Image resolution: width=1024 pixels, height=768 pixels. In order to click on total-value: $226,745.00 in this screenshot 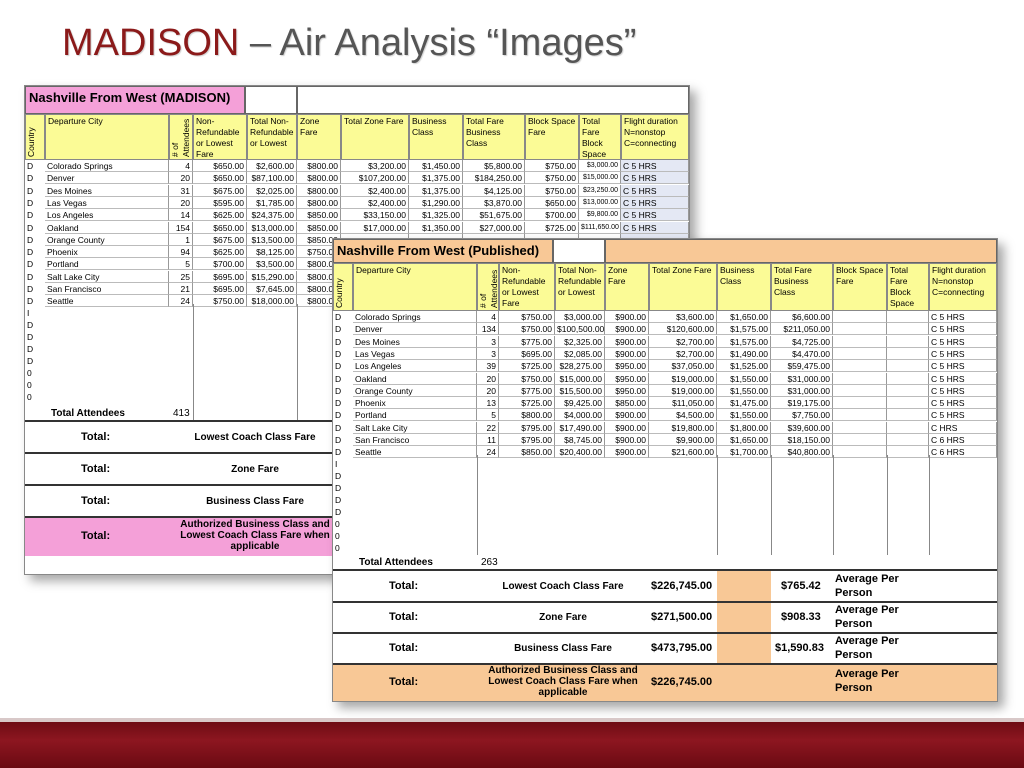, I will do `click(682, 682)`.